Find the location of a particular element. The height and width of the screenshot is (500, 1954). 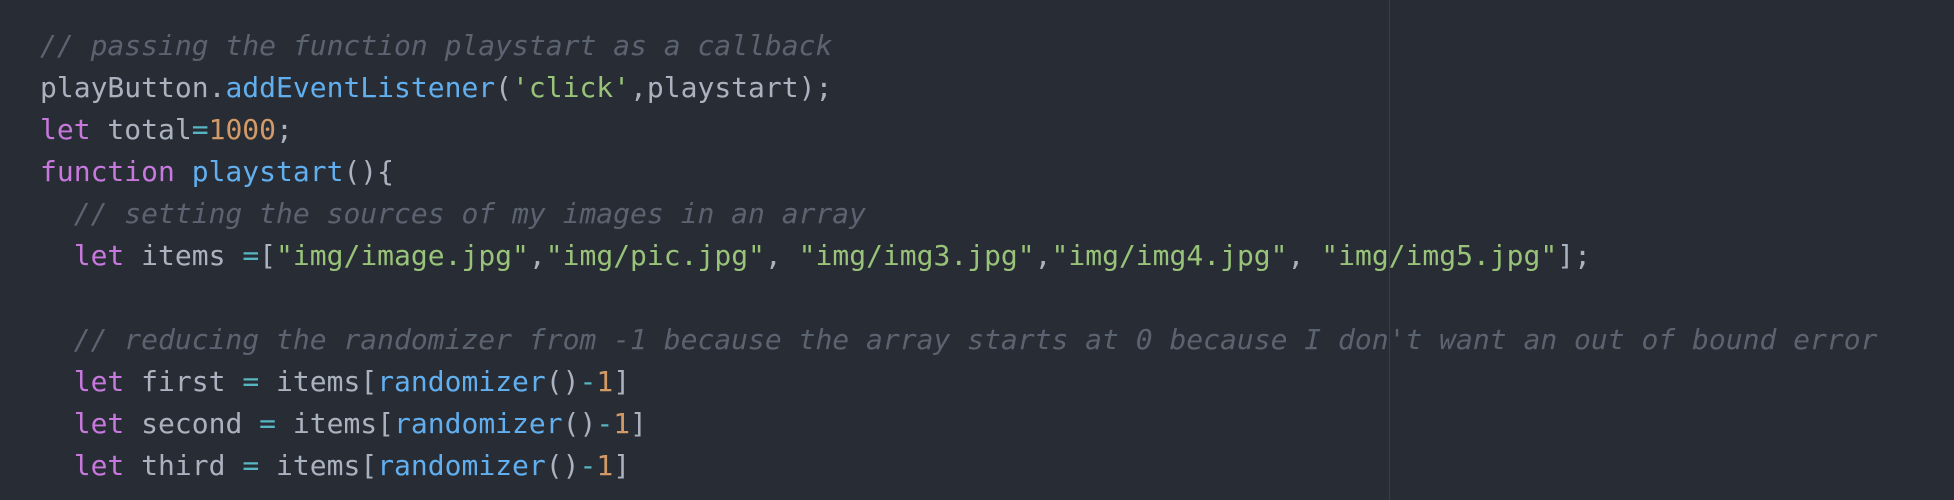

code-number: 1000 is located at coordinates (242, 129).